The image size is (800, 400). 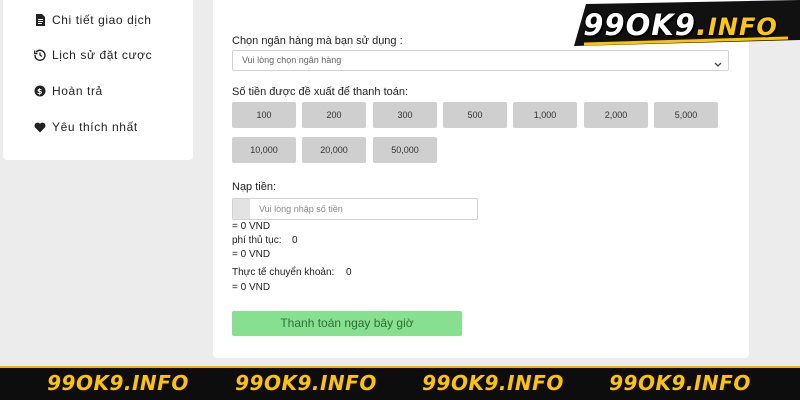 I want to click on bank-label: Chọn ngân hàng mà bạn sử dụng :, so click(x=317, y=41).